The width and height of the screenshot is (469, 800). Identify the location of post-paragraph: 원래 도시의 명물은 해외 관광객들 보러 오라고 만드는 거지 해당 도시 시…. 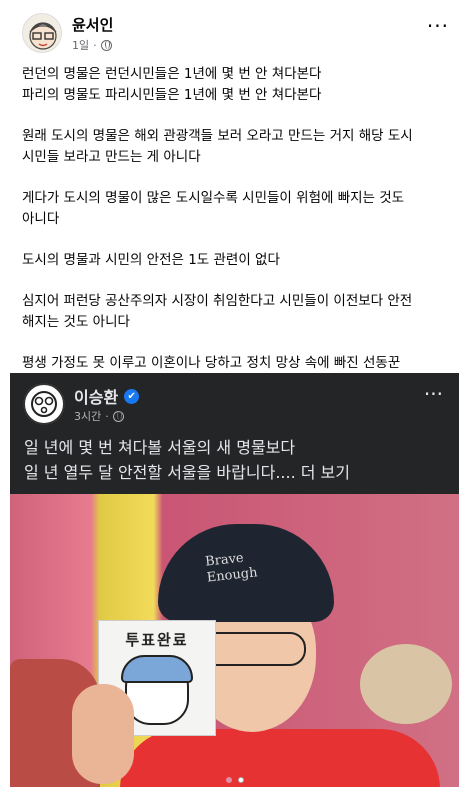
(217, 146).